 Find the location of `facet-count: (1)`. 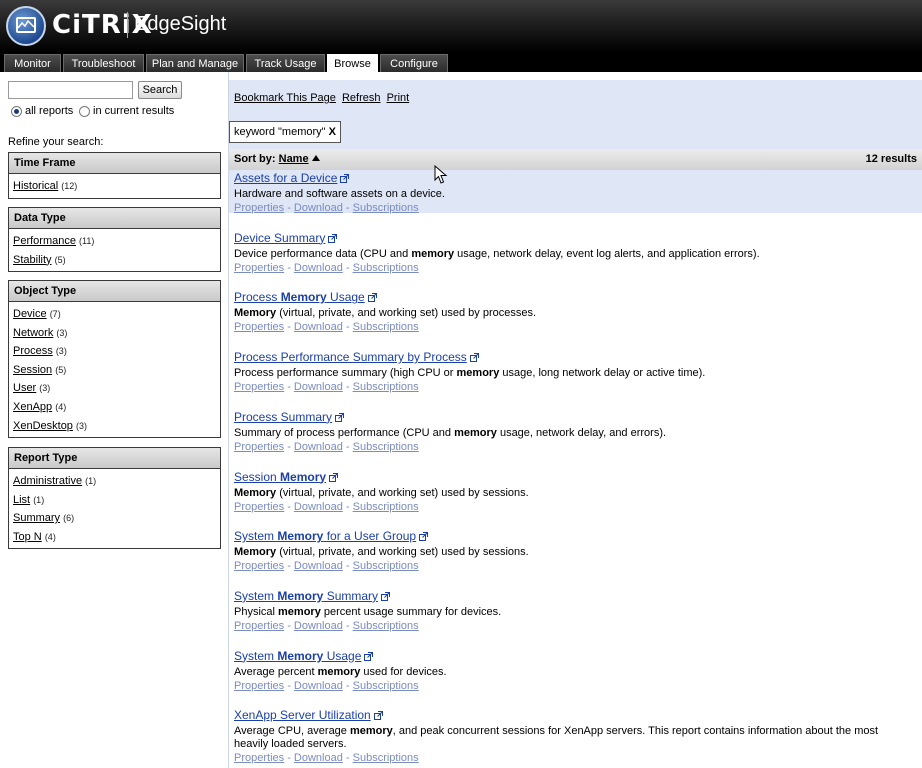

facet-count: (1) is located at coordinates (91, 481).